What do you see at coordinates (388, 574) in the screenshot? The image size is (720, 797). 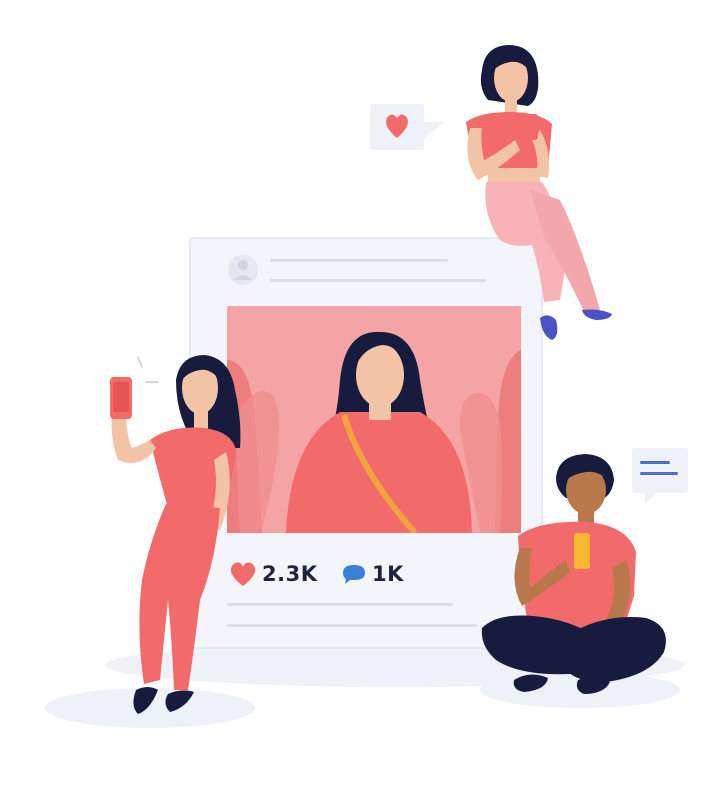 I see `comments-count: 1K` at bounding box center [388, 574].